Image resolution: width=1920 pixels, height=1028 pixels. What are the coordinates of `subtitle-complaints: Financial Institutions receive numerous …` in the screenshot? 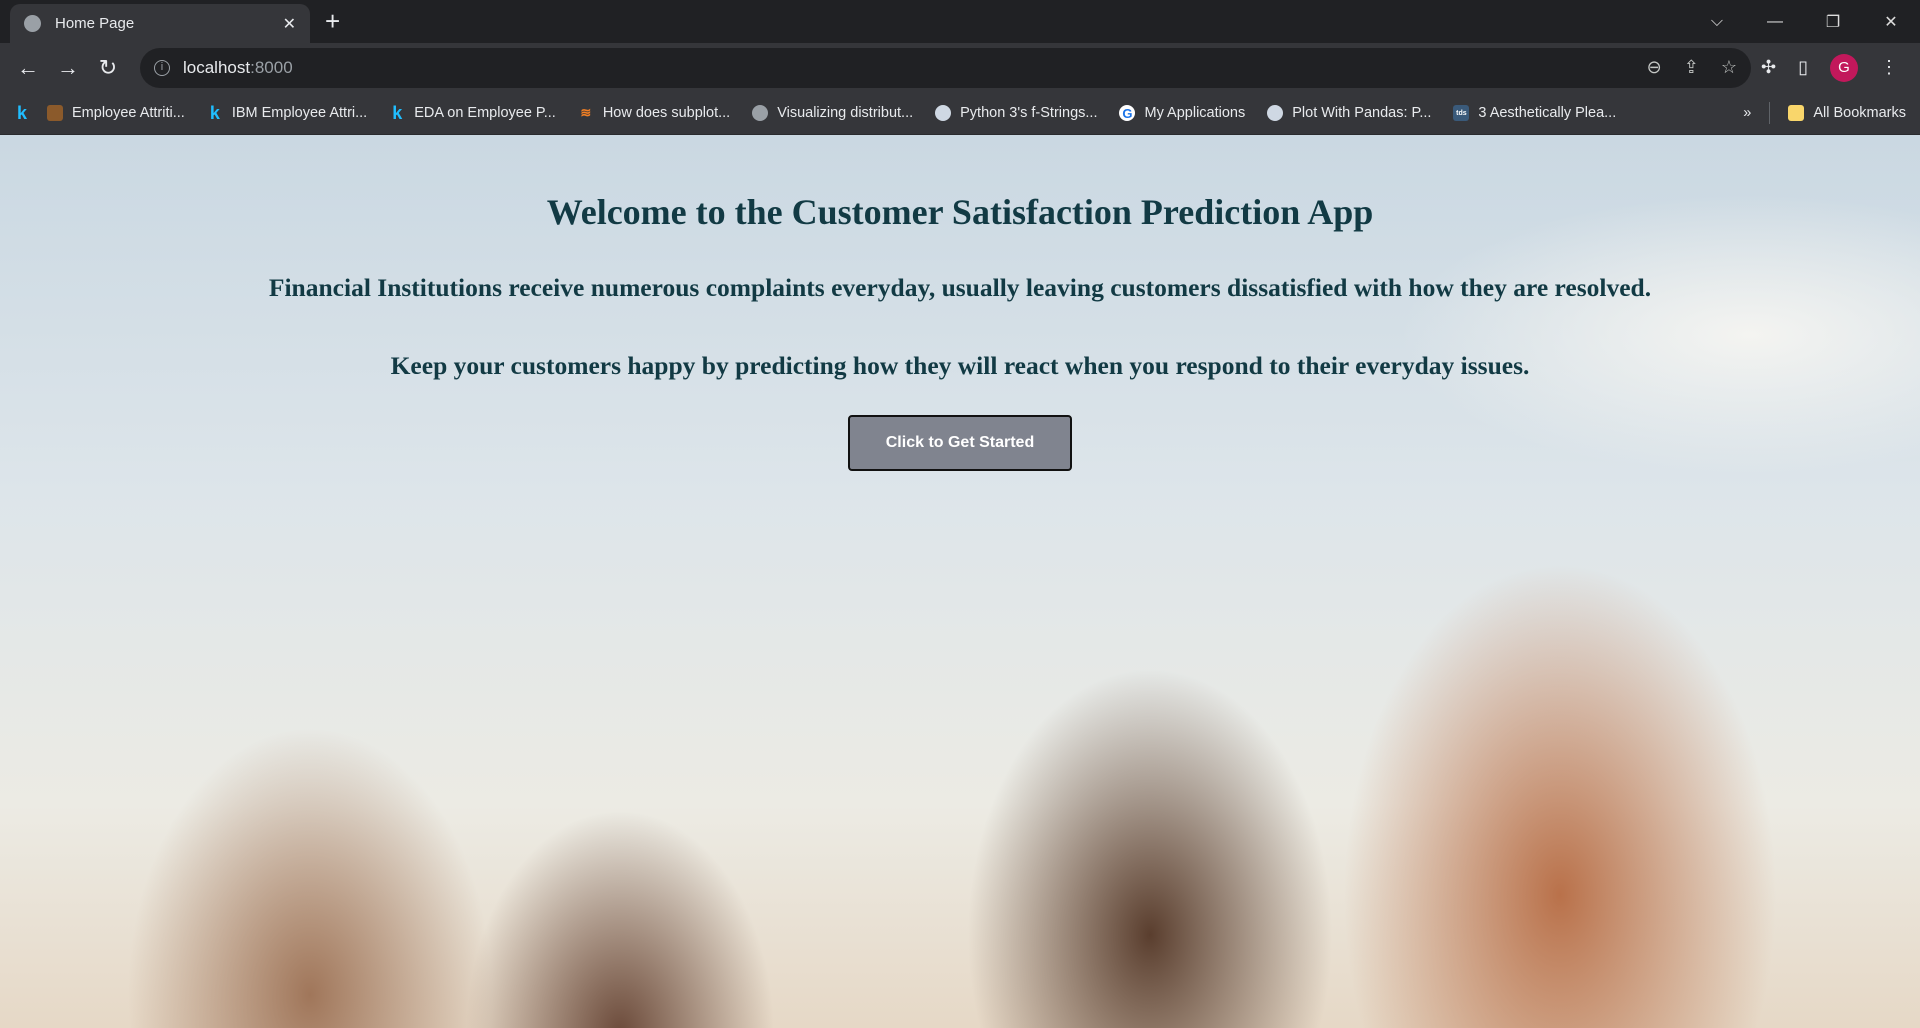 It's located at (960, 287).